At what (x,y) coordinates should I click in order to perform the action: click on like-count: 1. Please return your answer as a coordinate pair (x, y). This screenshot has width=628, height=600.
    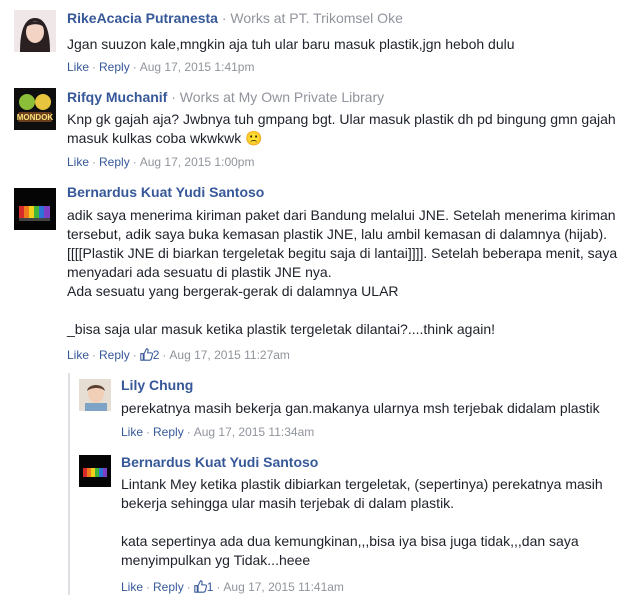
    Looking at the image, I should click on (203, 587).